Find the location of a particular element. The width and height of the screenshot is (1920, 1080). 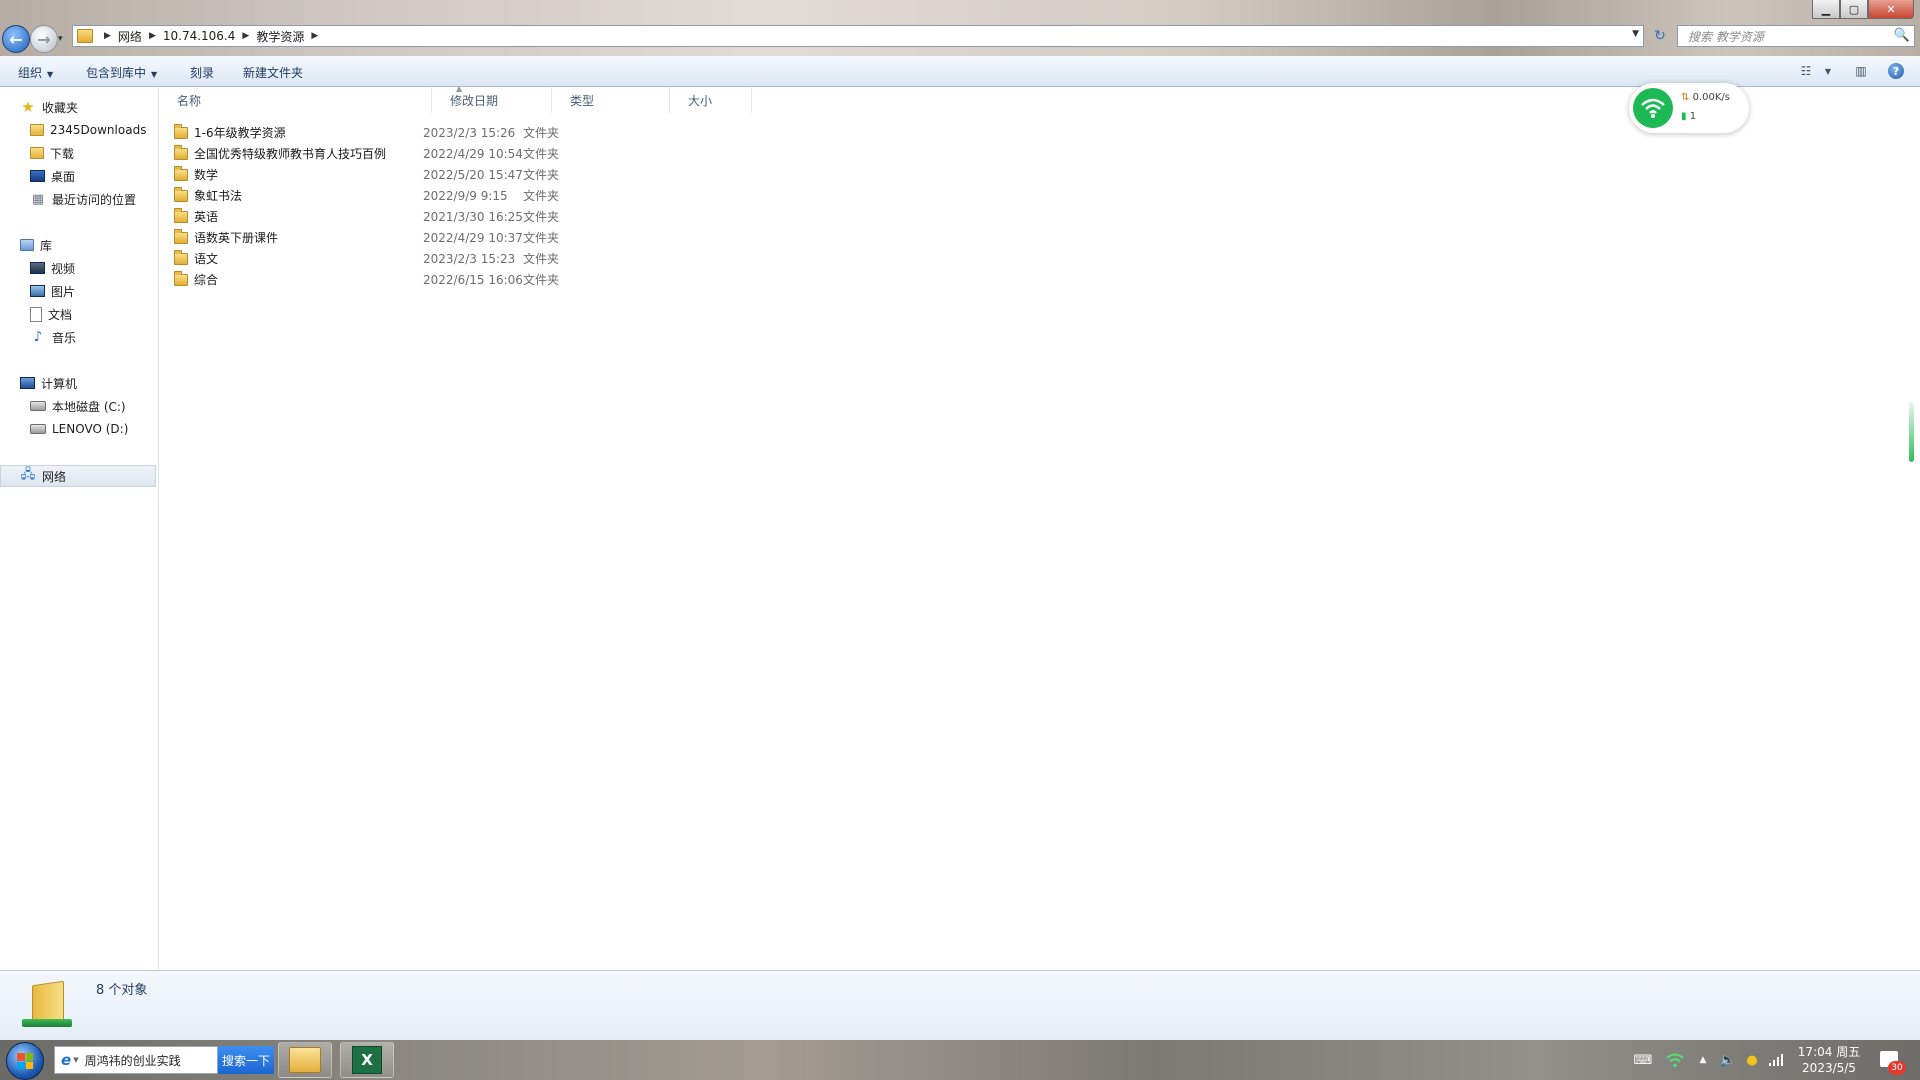

folder-icon is located at coordinates (181, 278).